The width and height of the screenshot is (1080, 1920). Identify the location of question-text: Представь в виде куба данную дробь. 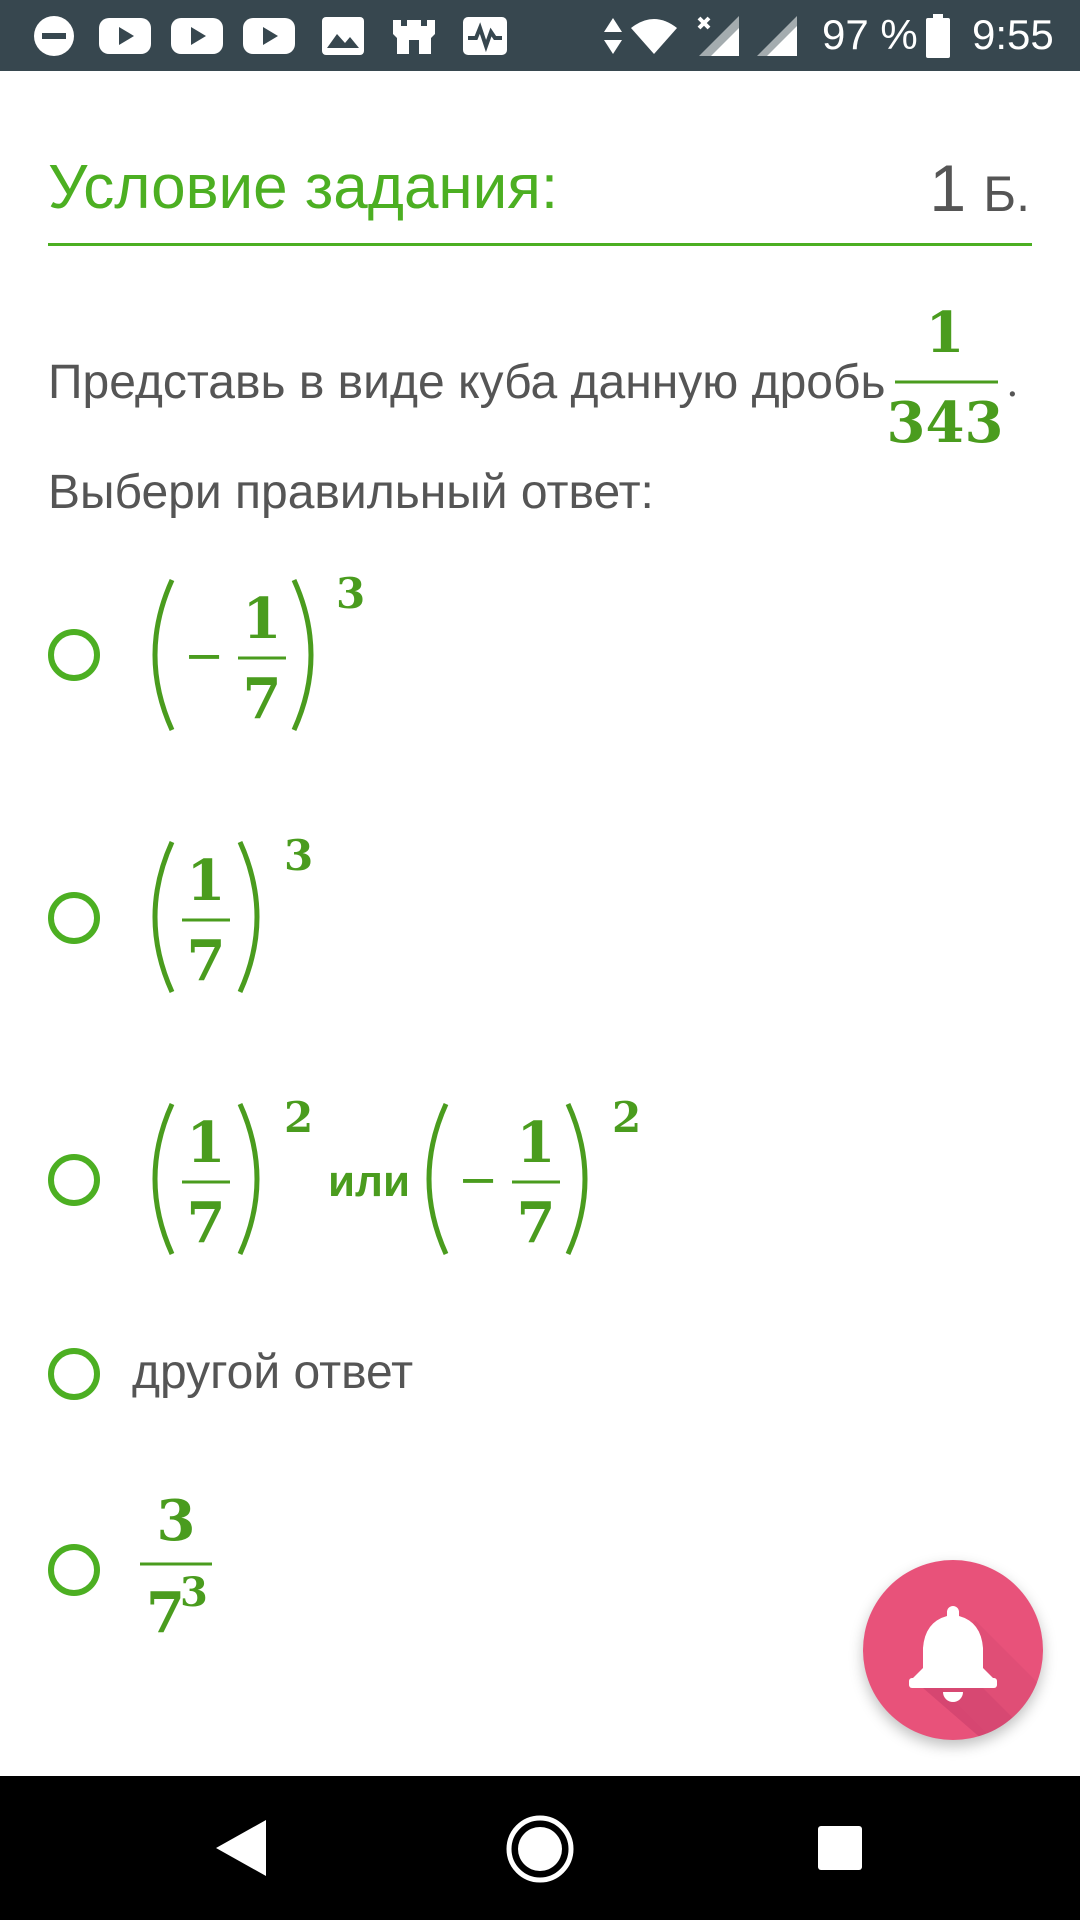
(467, 382).